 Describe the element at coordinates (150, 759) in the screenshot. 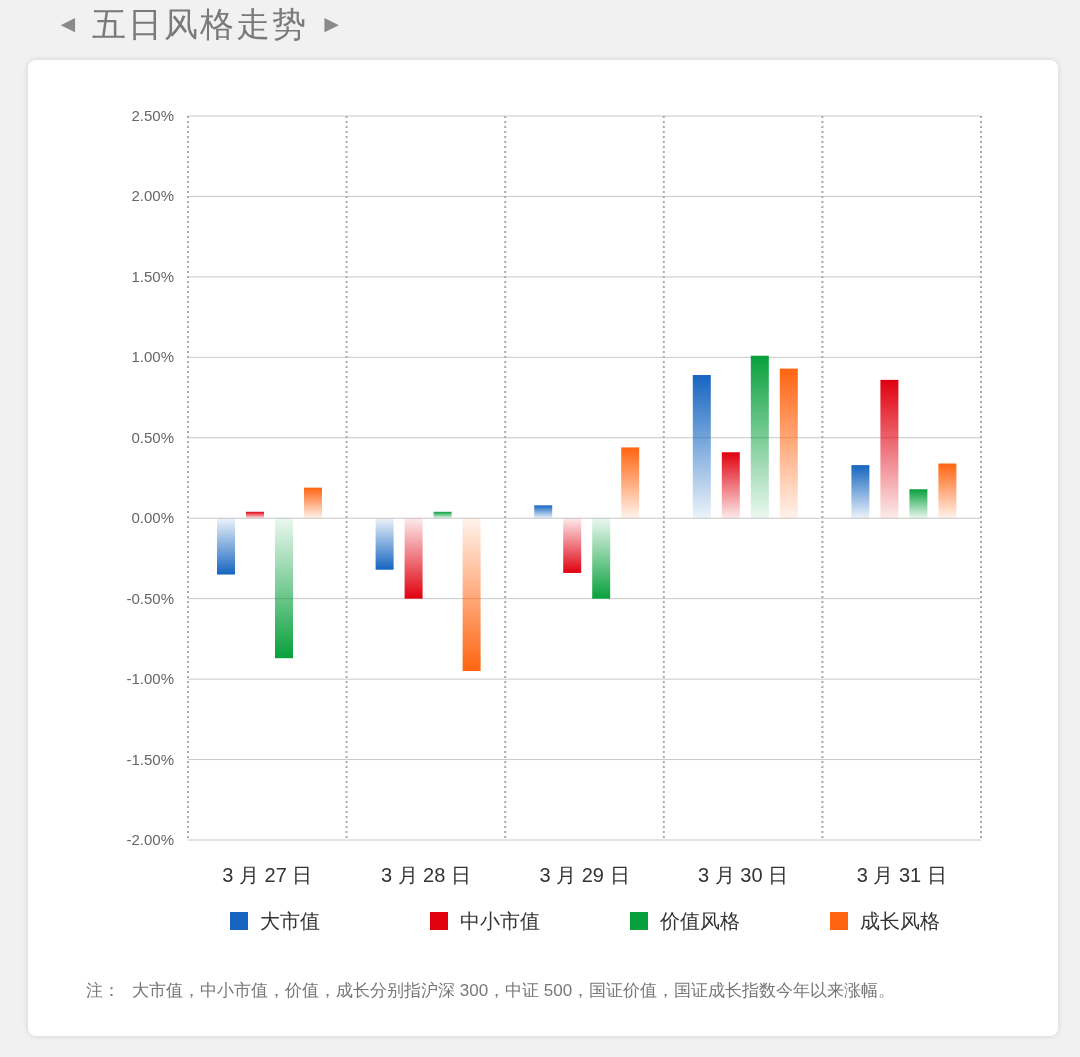

I see `axis-label: -1.50%` at that location.